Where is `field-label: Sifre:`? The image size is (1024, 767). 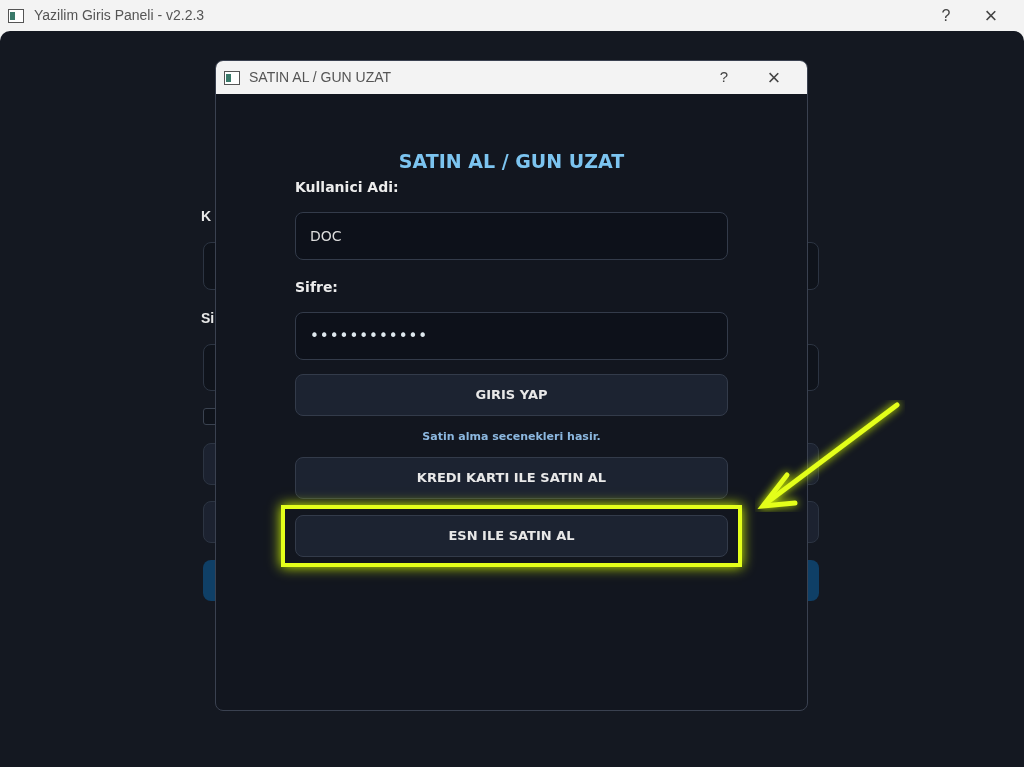 field-label: Sifre: is located at coordinates (317, 287).